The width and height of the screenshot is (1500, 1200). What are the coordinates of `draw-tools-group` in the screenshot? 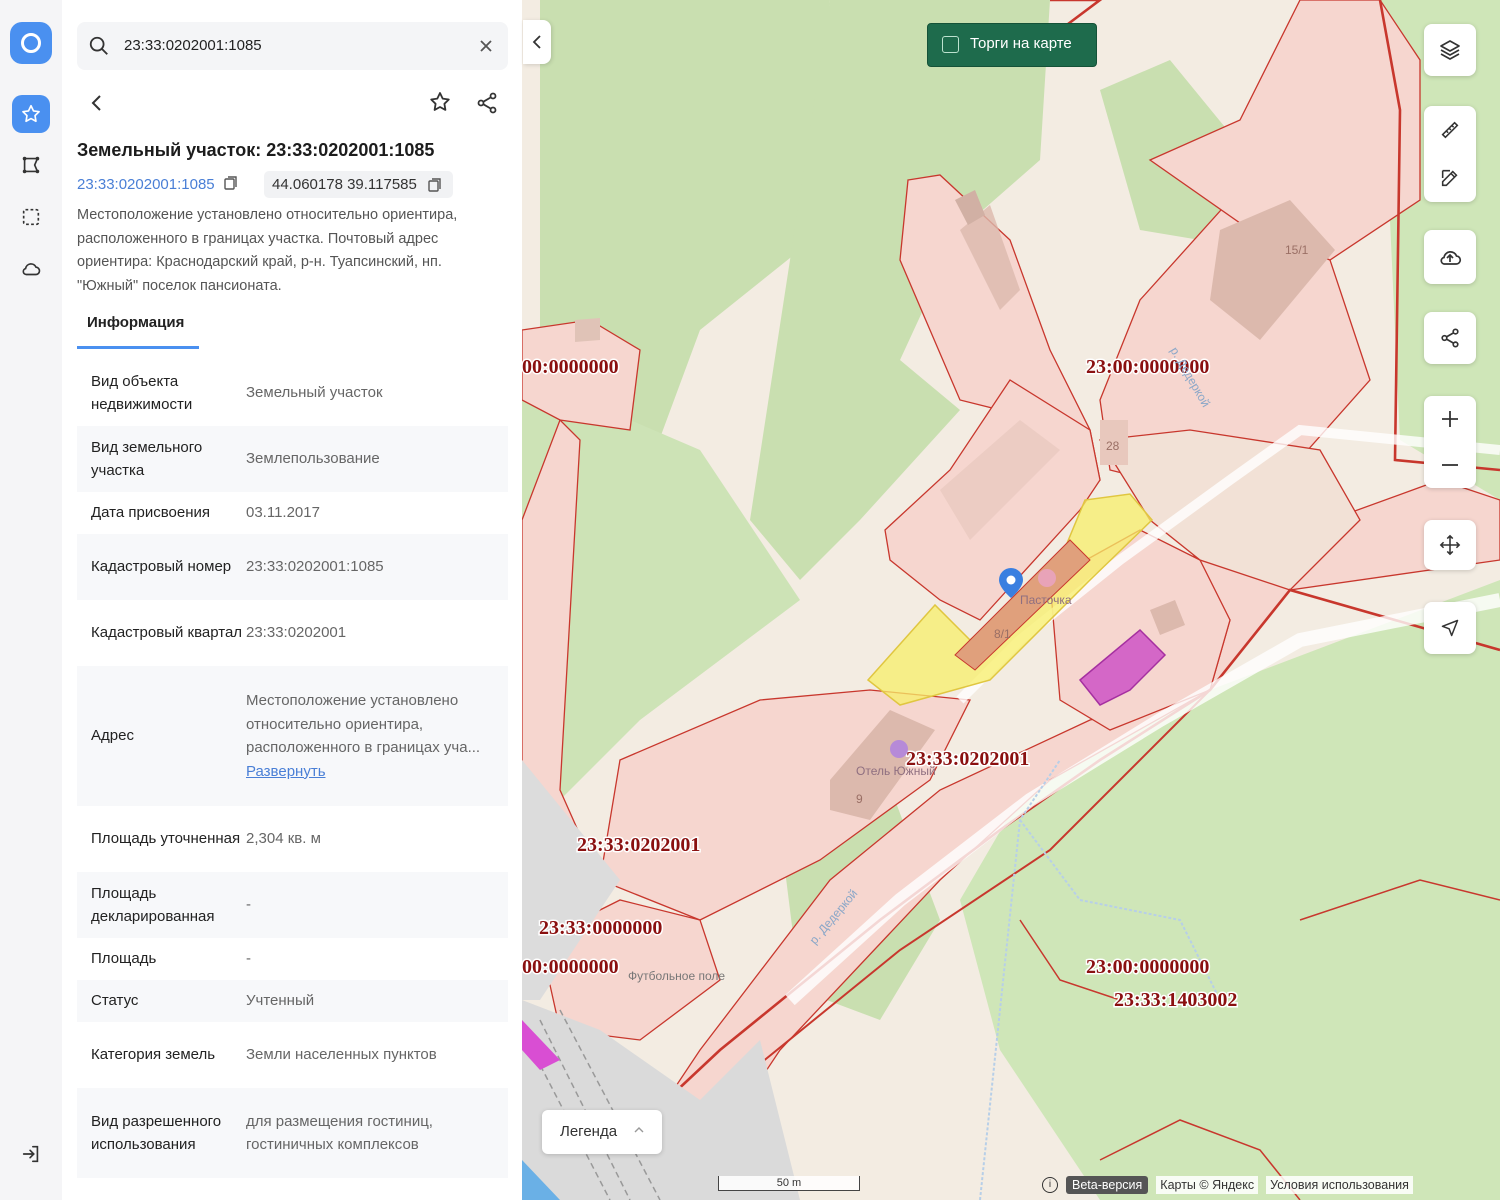 It's located at (1450, 154).